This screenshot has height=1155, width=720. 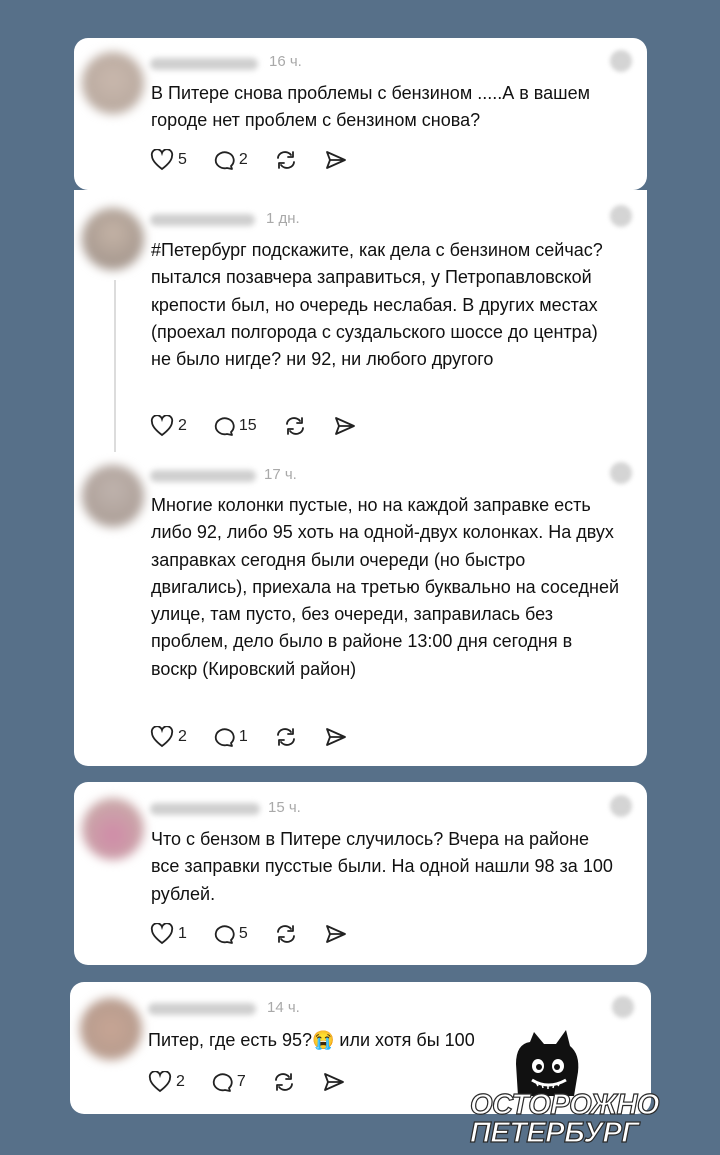 What do you see at coordinates (249, 160) in the screenshot?
I see `post-actions: 5 2` at bounding box center [249, 160].